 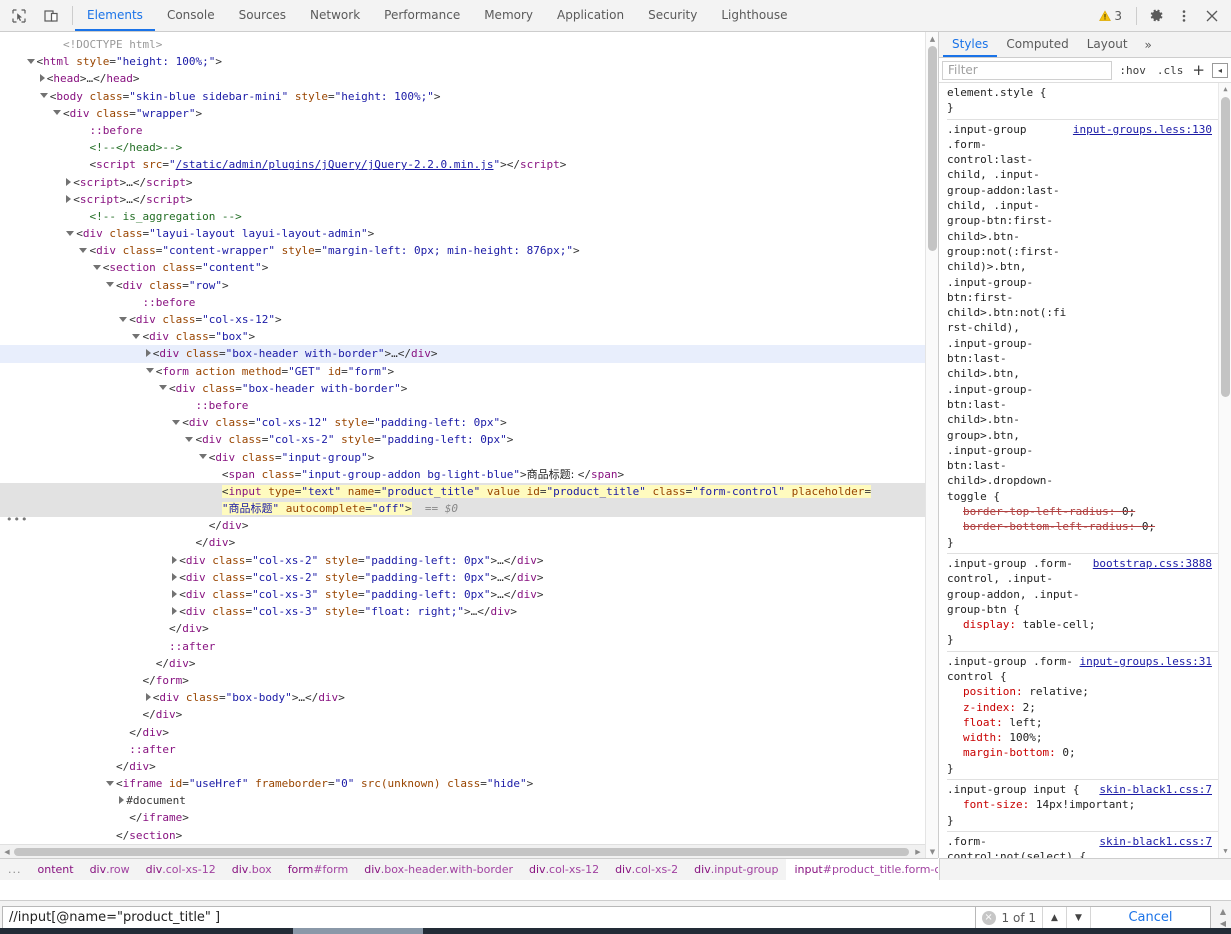 I want to click on search-cancel-button: Cancel, so click(x=1150, y=917).